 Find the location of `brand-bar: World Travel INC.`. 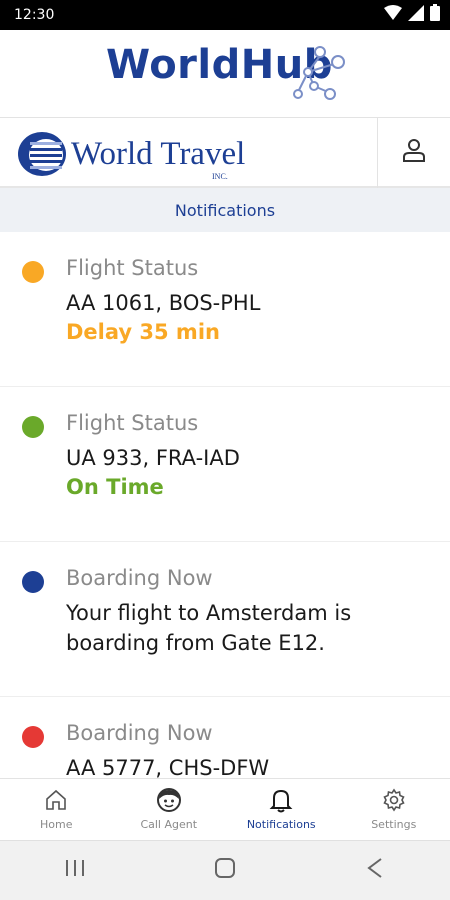

brand-bar: World Travel INC. is located at coordinates (225, 153).